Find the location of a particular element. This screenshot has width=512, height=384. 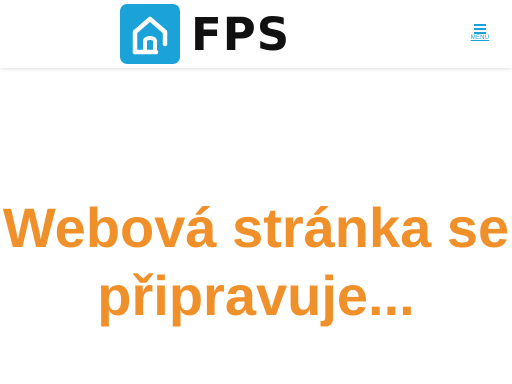

site-logo: FPS is located at coordinates (205, 34).